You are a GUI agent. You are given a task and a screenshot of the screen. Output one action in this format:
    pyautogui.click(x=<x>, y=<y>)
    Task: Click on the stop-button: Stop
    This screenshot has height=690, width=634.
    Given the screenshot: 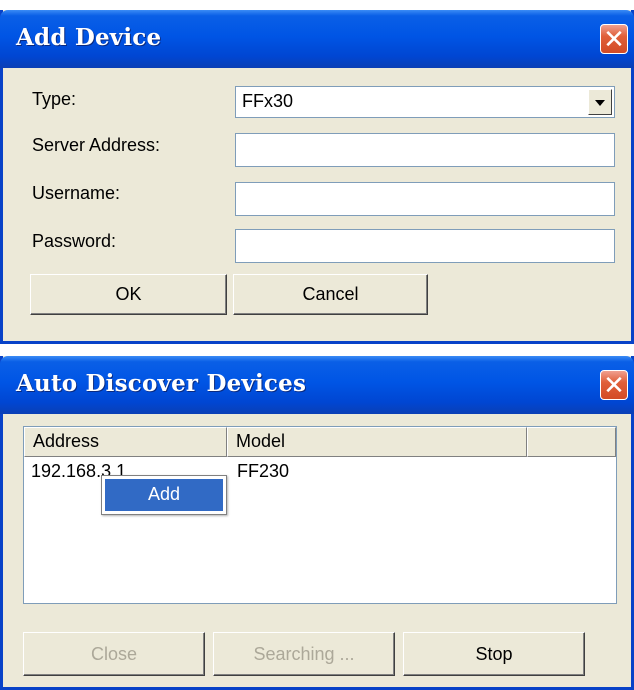 What is the action you would take?
    pyautogui.click(x=494, y=654)
    